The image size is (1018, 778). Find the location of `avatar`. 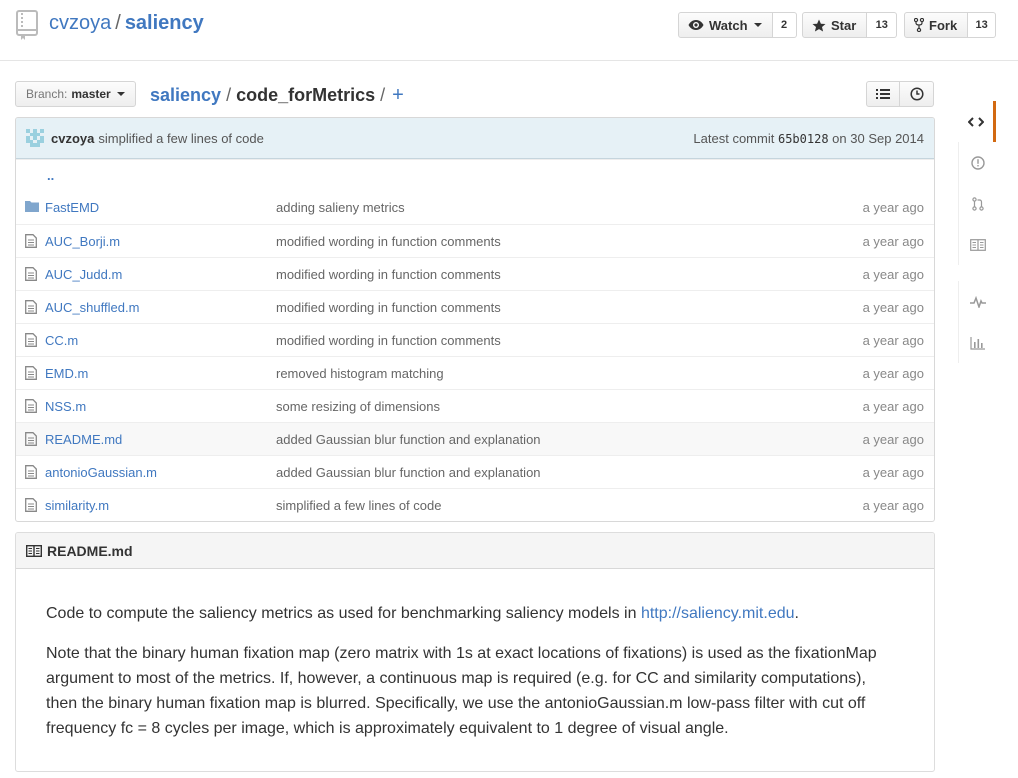

avatar is located at coordinates (35, 138).